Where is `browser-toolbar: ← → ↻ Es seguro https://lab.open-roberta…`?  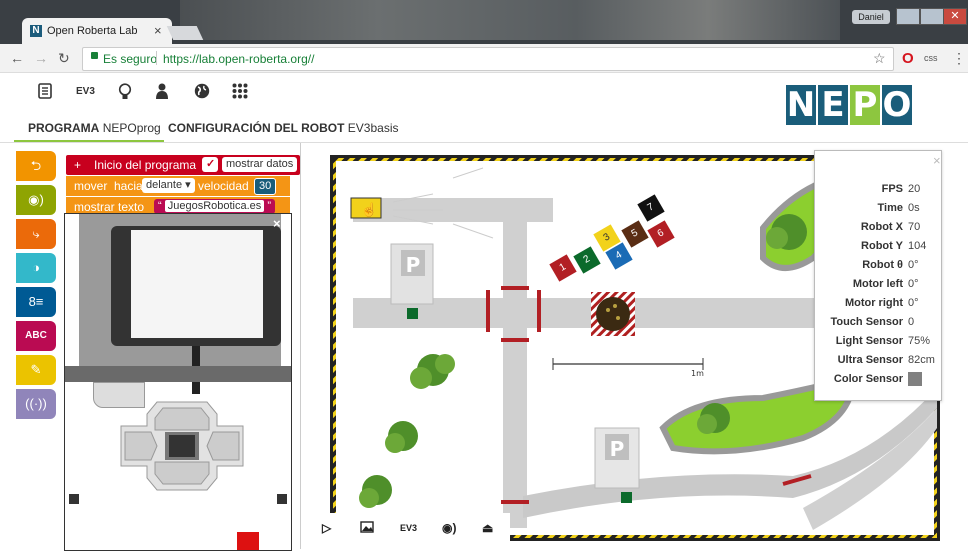
browser-toolbar: ← → ↻ Es seguro https://lab.open-roberta… is located at coordinates (484, 58).